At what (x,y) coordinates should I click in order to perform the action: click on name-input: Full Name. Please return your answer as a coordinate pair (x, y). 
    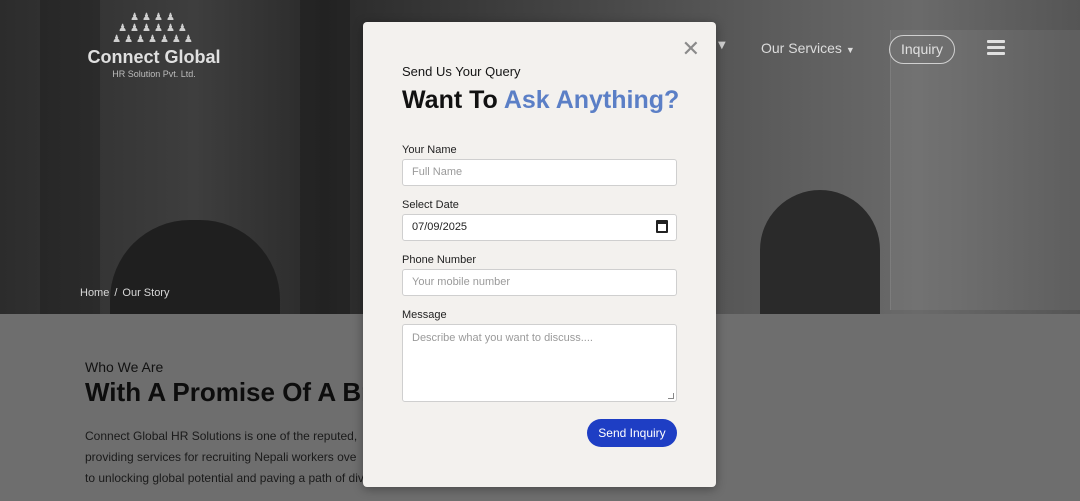
    Looking at the image, I should click on (539, 172).